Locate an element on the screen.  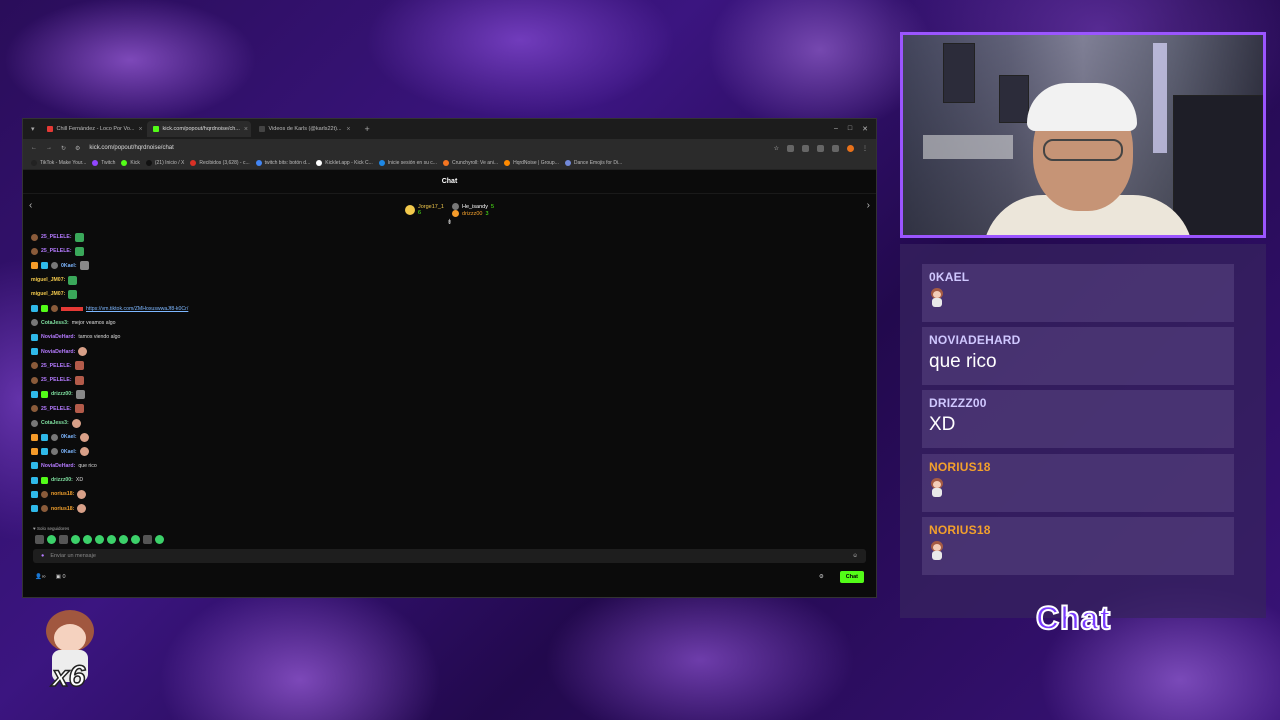
tab-search-icon: ▾ is located at coordinates (33, 129).